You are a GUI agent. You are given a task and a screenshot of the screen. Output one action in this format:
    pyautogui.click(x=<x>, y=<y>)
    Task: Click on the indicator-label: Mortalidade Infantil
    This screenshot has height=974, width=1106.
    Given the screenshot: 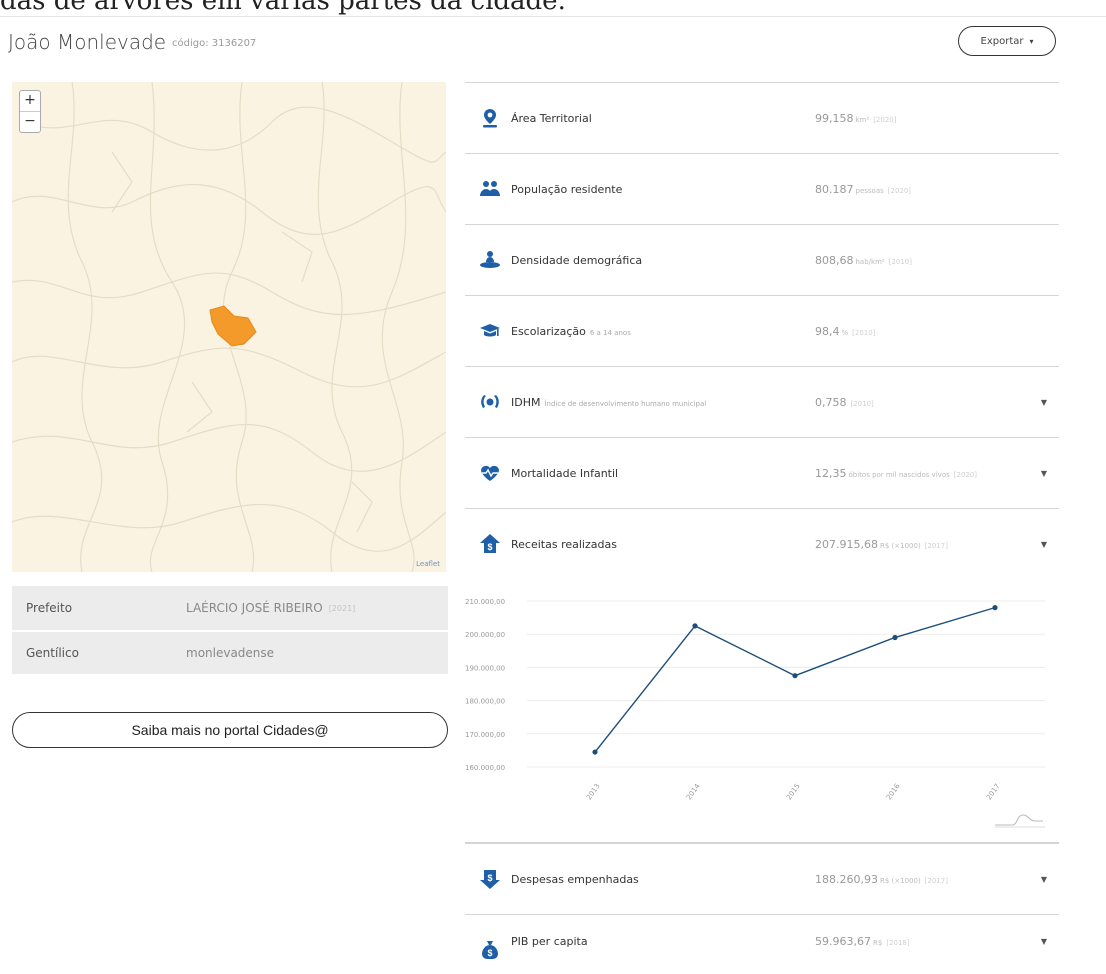 What is the action you would take?
    pyautogui.click(x=565, y=473)
    